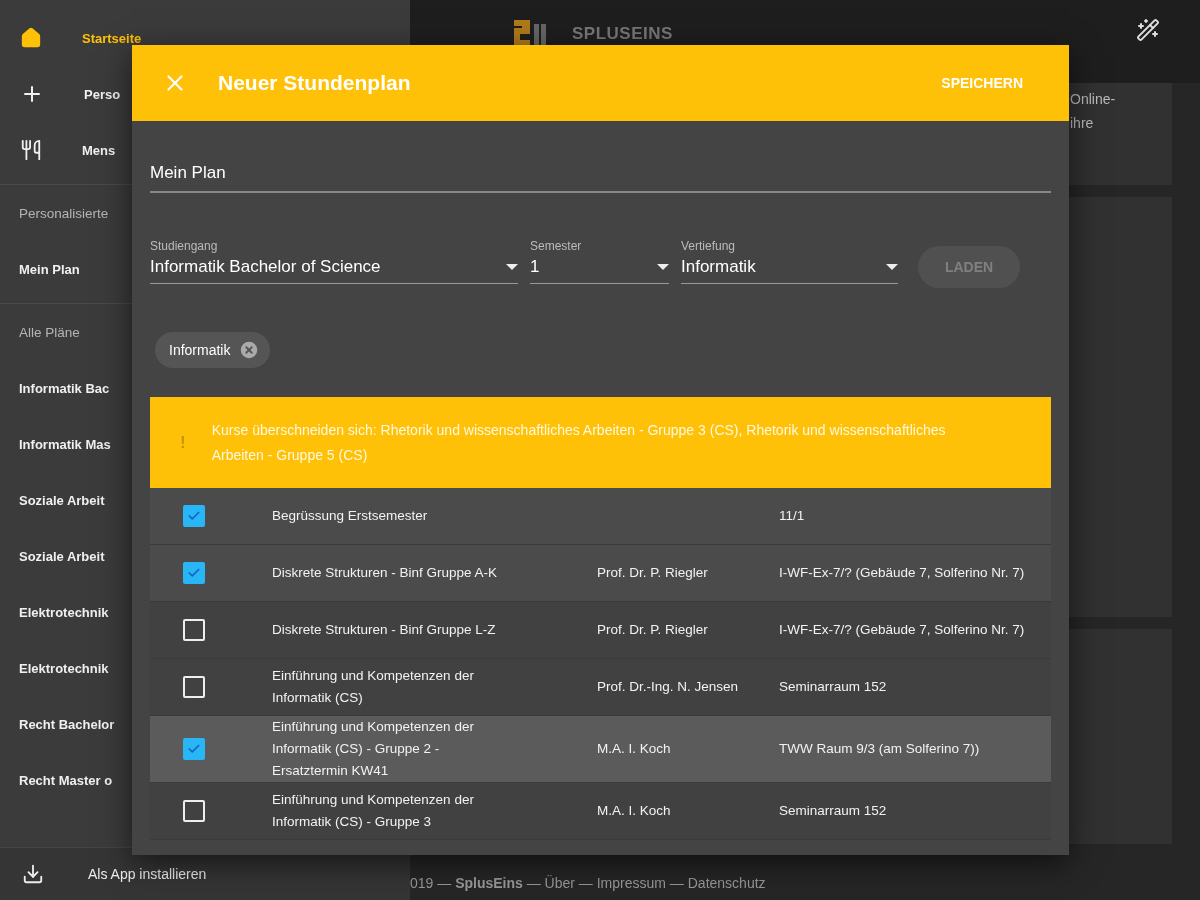  What do you see at coordinates (99, 150) in the screenshot?
I see `nav-label: Mens` at bounding box center [99, 150].